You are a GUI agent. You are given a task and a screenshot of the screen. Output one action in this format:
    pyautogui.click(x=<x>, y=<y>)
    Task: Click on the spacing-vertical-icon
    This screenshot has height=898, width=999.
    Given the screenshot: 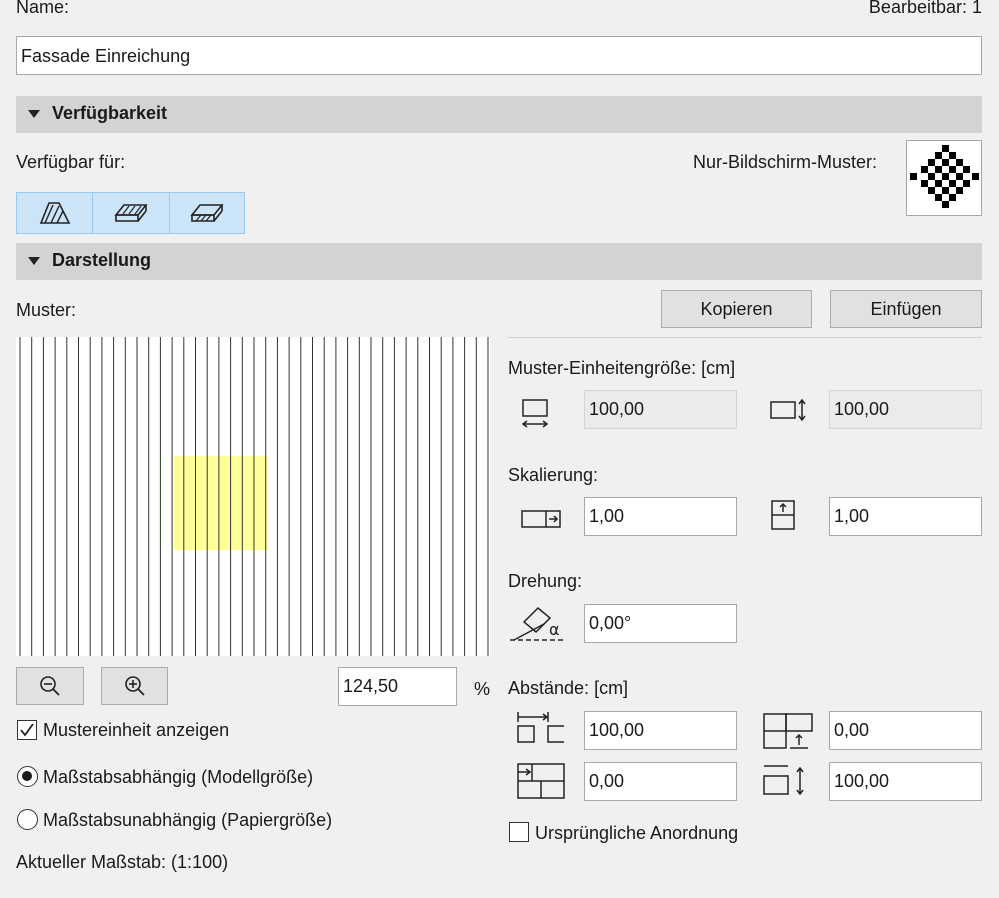 What is the action you would take?
    pyautogui.click(x=783, y=780)
    